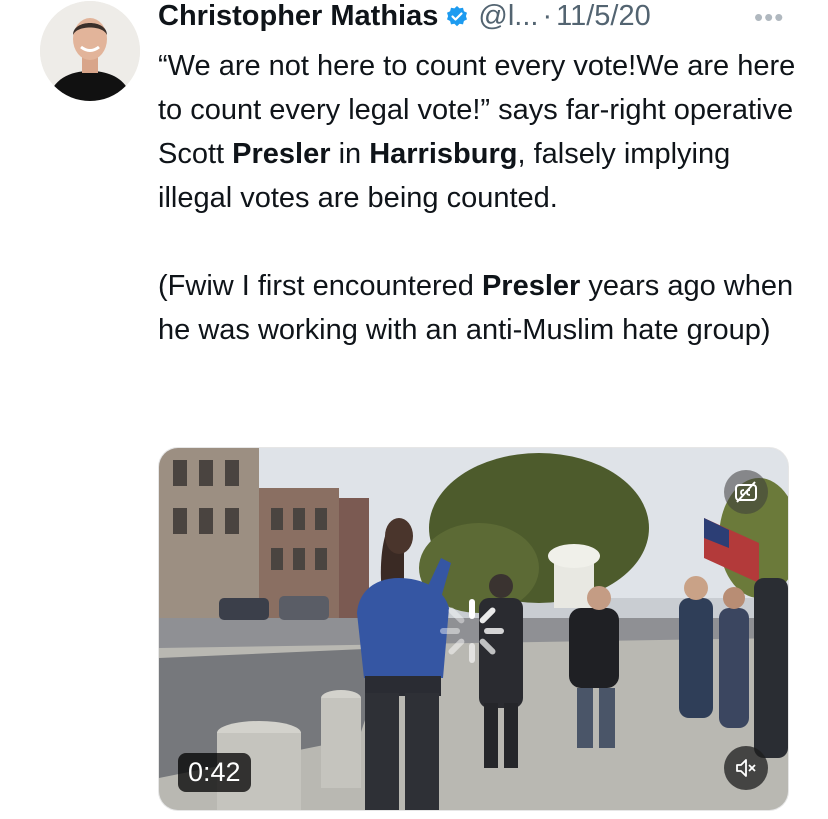 This screenshot has height=819, width=828. I want to click on highlight-harrisburg: Harrisburg, so click(443, 154).